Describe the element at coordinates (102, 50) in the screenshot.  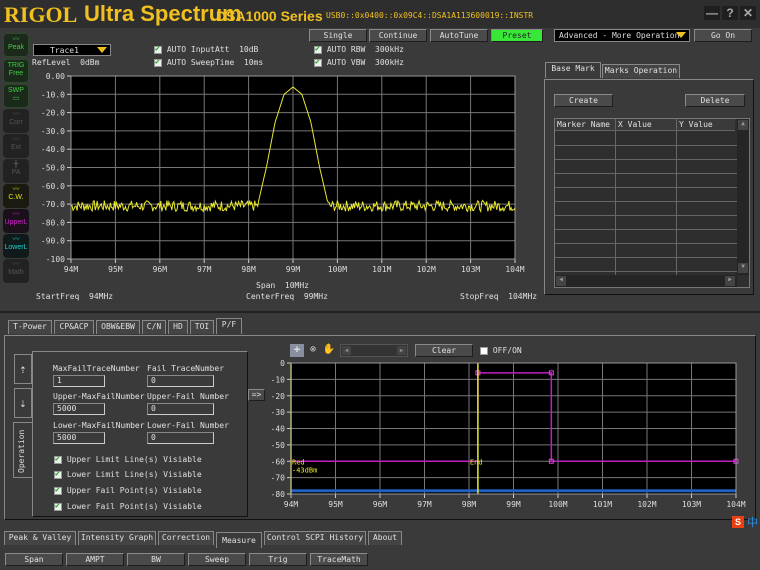
I see `chevron-down-icon` at that location.